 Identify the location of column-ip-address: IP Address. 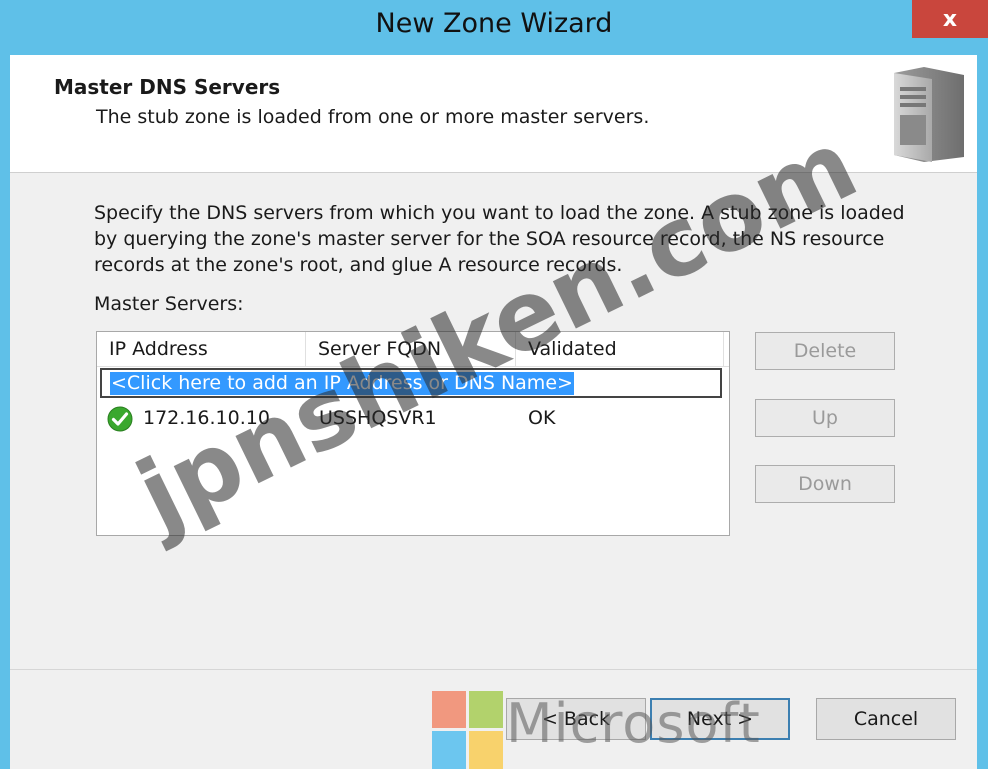
(201, 349).